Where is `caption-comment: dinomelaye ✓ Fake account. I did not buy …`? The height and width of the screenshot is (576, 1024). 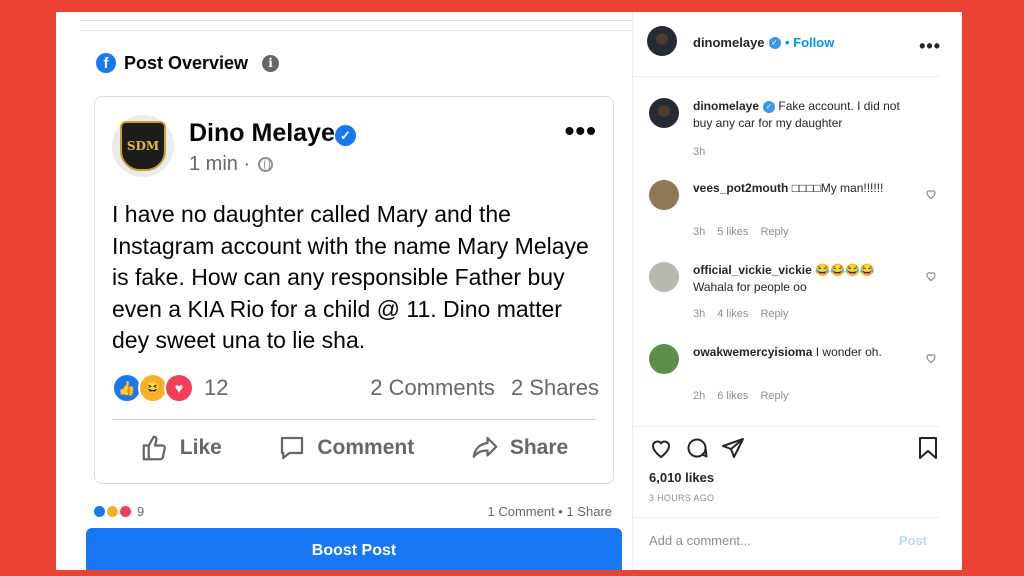
caption-comment: dinomelaye ✓ Fake account. I did not buy … is located at coordinates (794, 138).